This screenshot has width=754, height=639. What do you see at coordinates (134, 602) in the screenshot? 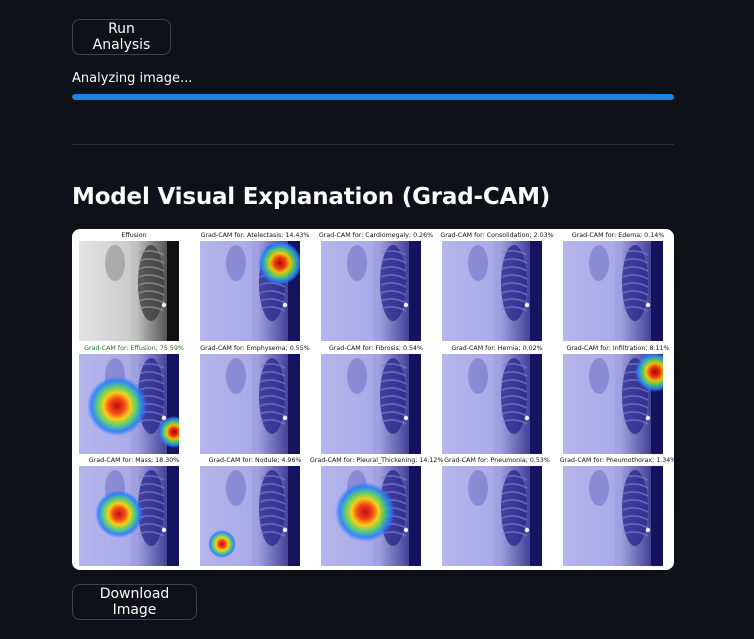
I see `download-image-button: Download Image` at bounding box center [134, 602].